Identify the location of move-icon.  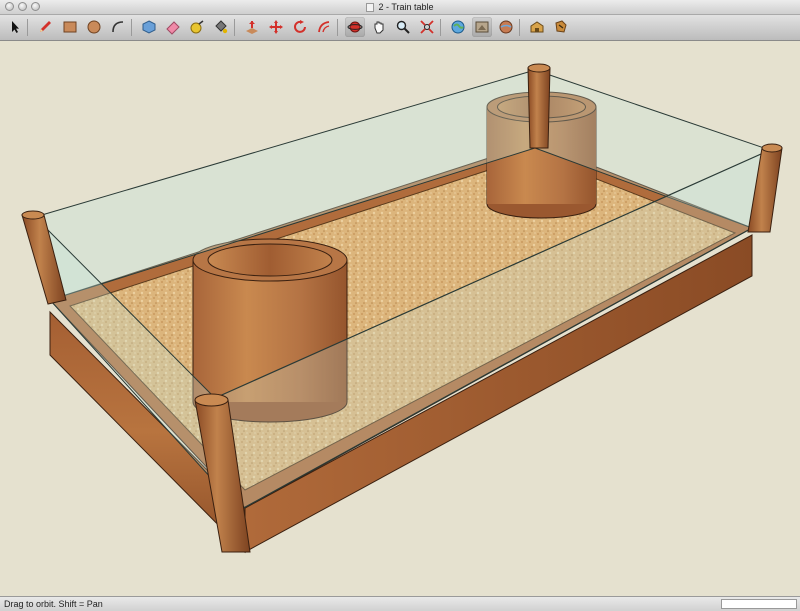
(276, 27).